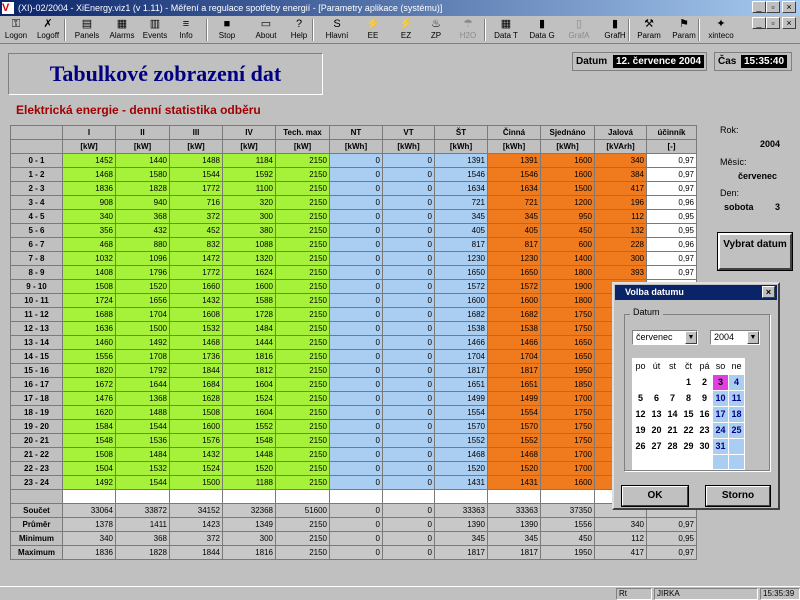 The width and height of the screenshot is (800, 600). What do you see at coordinates (655, 496) in the screenshot?
I see `ok-button: OK` at bounding box center [655, 496].